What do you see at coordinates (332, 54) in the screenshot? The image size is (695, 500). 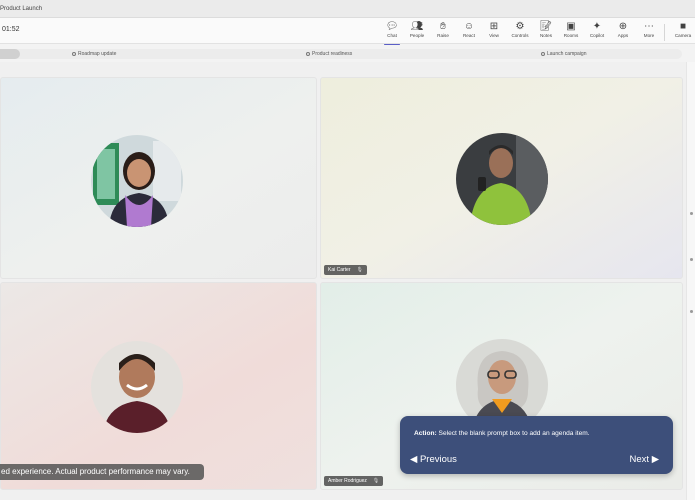 I see `agenda-item-label: Product readiness` at bounding box center [332, 54].